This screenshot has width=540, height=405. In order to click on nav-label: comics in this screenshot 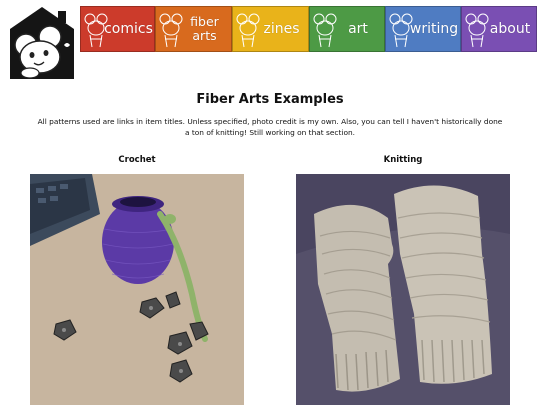, I will do `click(128, 29)`.